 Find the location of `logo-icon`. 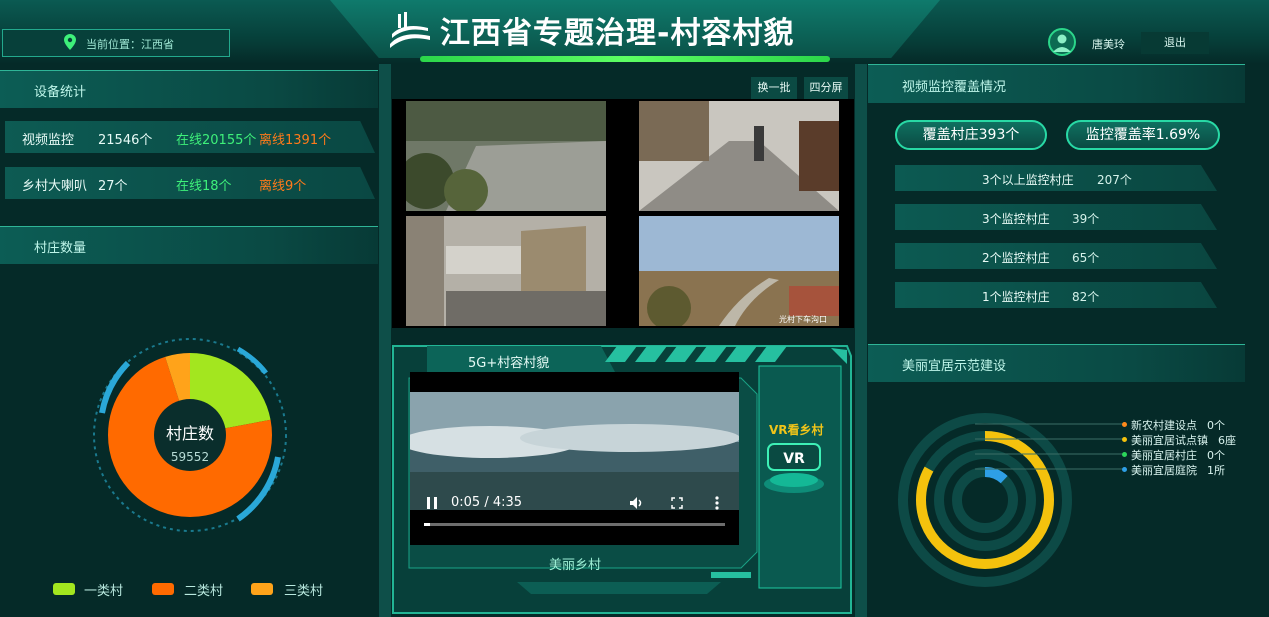

logo-icon is located at coordinates (410, 30).